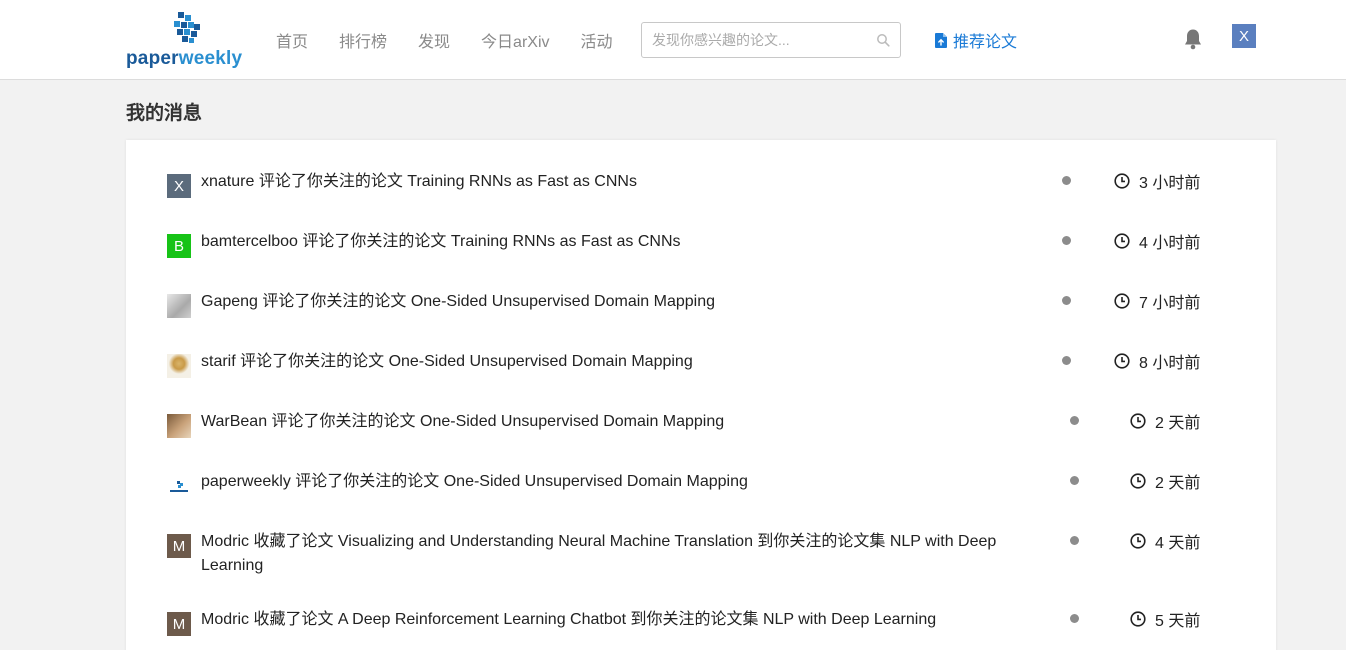  Describe the element at coordinates (754, 40) in the screenshot. I see `search-input` at that location.